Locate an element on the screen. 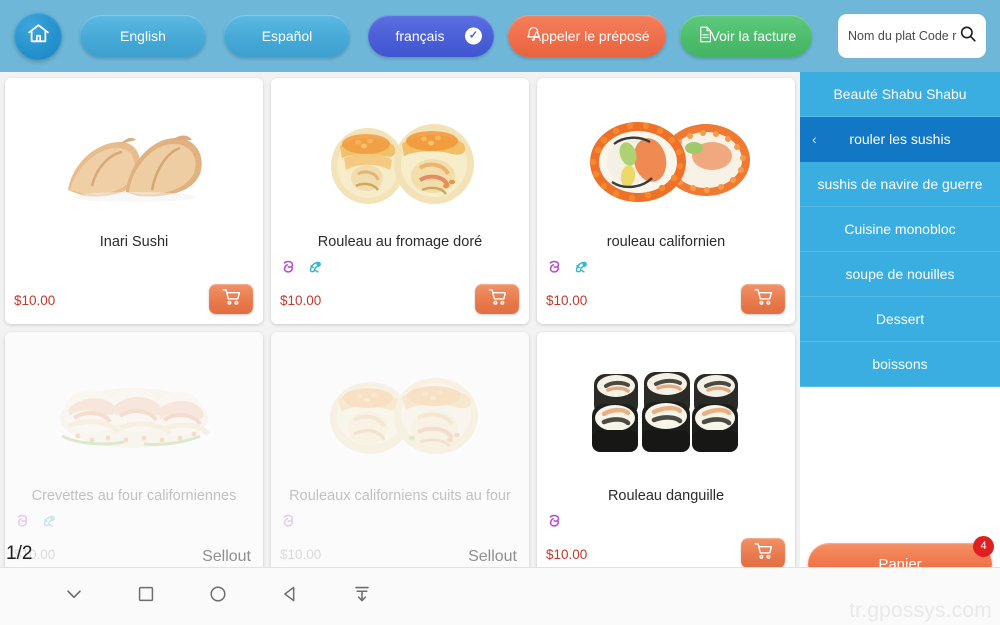 This screenshot has height=625, width=1000. nav-collapse-button is located at coordinates (74, 596).